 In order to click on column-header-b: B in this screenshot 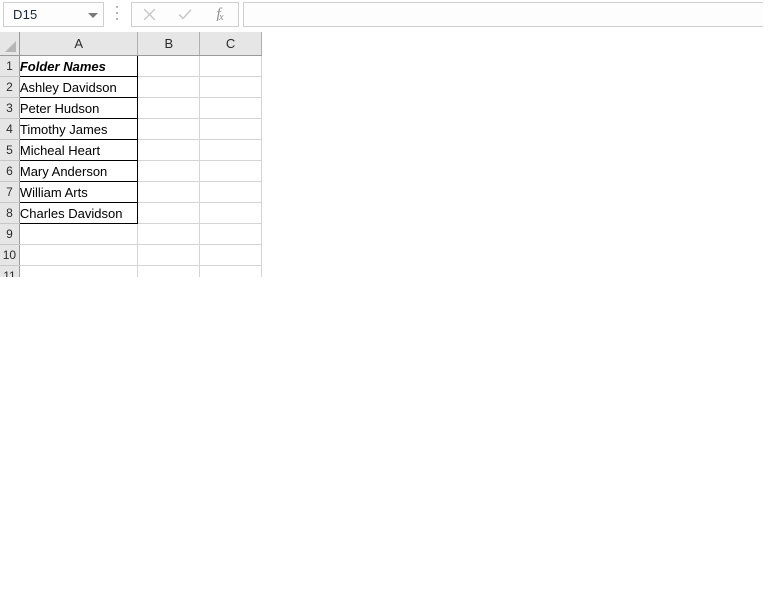, I will do `click(169, 44)`.